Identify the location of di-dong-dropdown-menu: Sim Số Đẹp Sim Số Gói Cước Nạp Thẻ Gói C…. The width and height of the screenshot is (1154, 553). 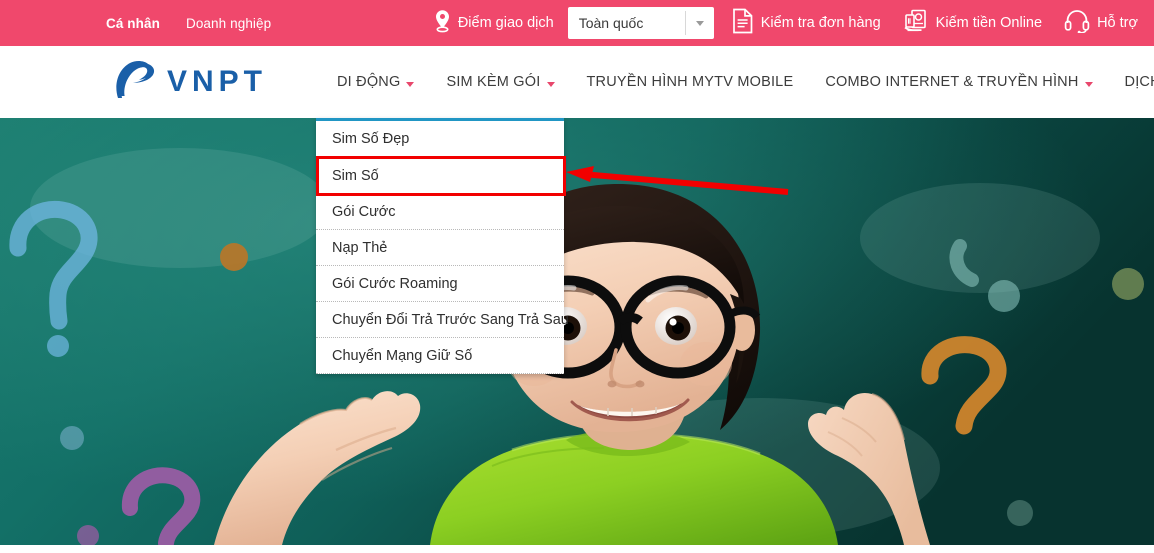
(442, 246).